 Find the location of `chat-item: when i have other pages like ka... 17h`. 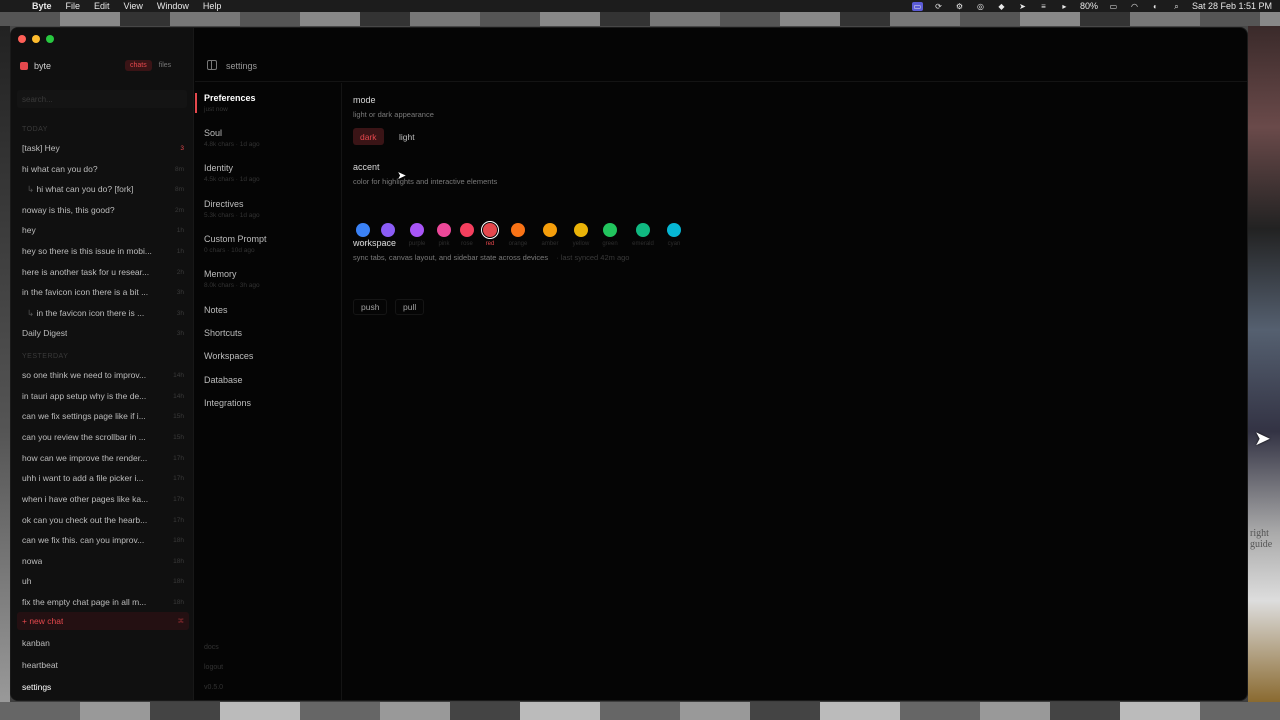

chat-item: when i have other pages like ka... 17h is located at coordinates (103, 499).